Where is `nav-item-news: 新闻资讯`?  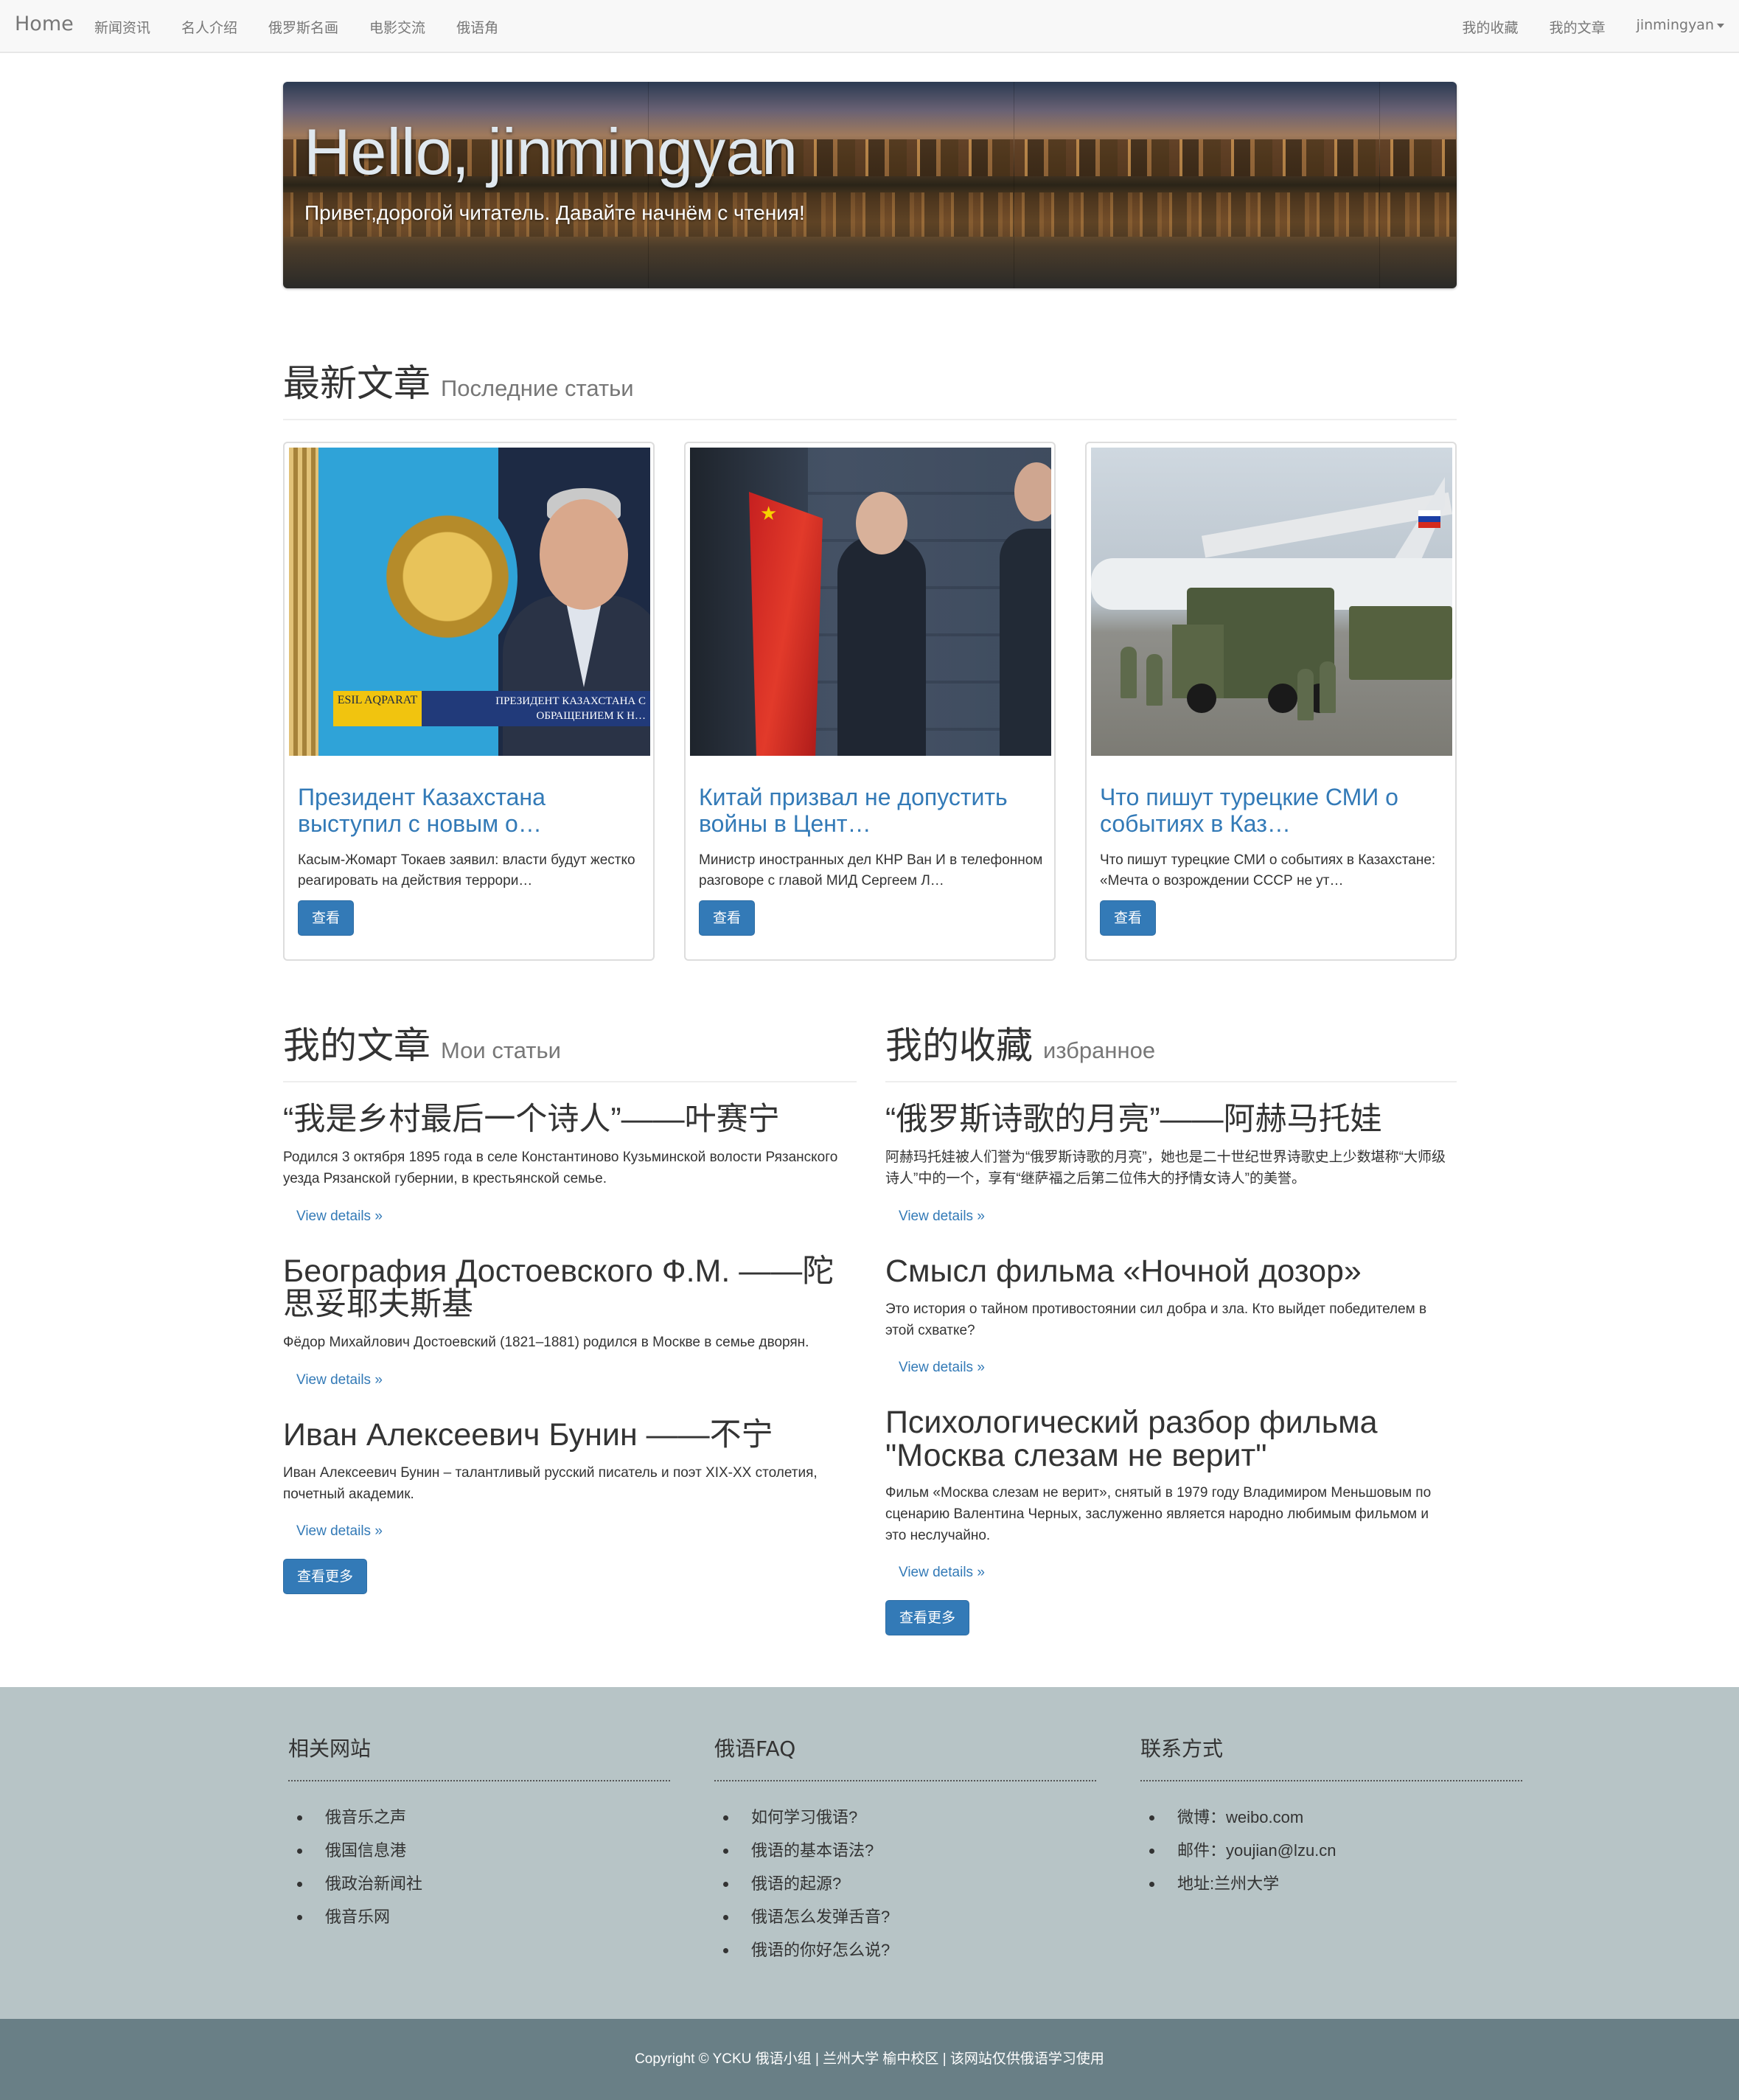
nav-item-news: 新闻资讯 is located at coordinates (122, 27).